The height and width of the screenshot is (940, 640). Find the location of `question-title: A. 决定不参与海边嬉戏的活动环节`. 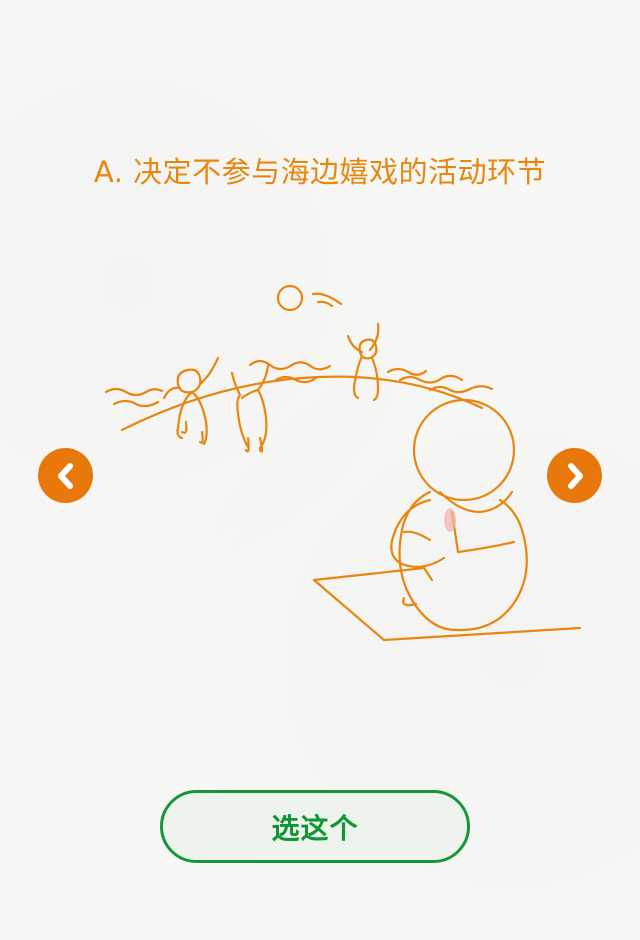

question-title: A. 决定不参与海边嬉戏的活动环节 is located at coordinates (320, 172).